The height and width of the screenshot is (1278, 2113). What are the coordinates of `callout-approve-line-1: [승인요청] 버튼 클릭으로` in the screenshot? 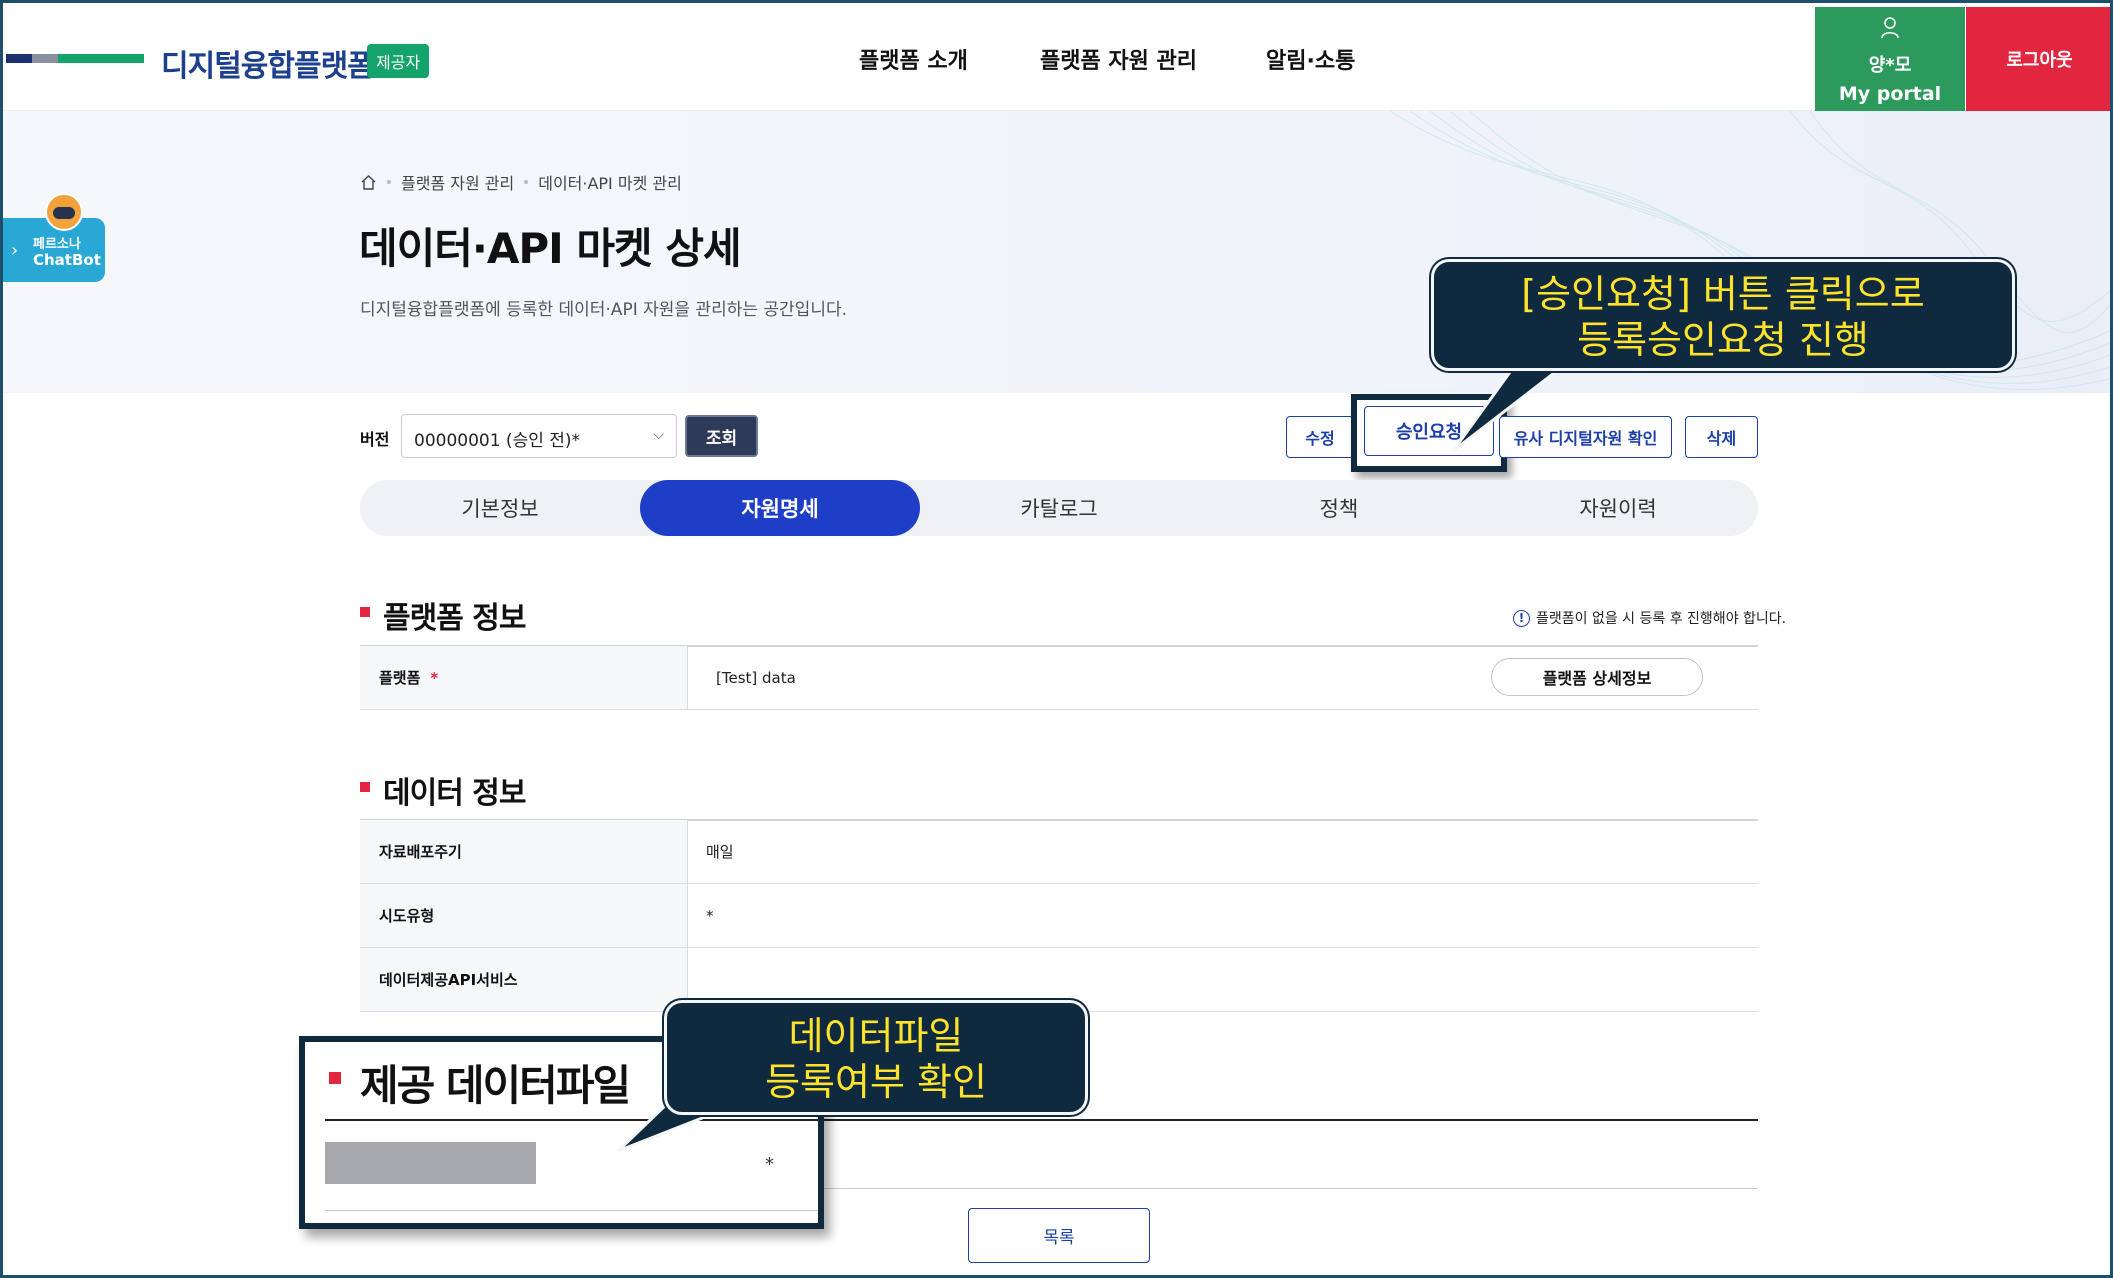 It's located at (1723, 294).